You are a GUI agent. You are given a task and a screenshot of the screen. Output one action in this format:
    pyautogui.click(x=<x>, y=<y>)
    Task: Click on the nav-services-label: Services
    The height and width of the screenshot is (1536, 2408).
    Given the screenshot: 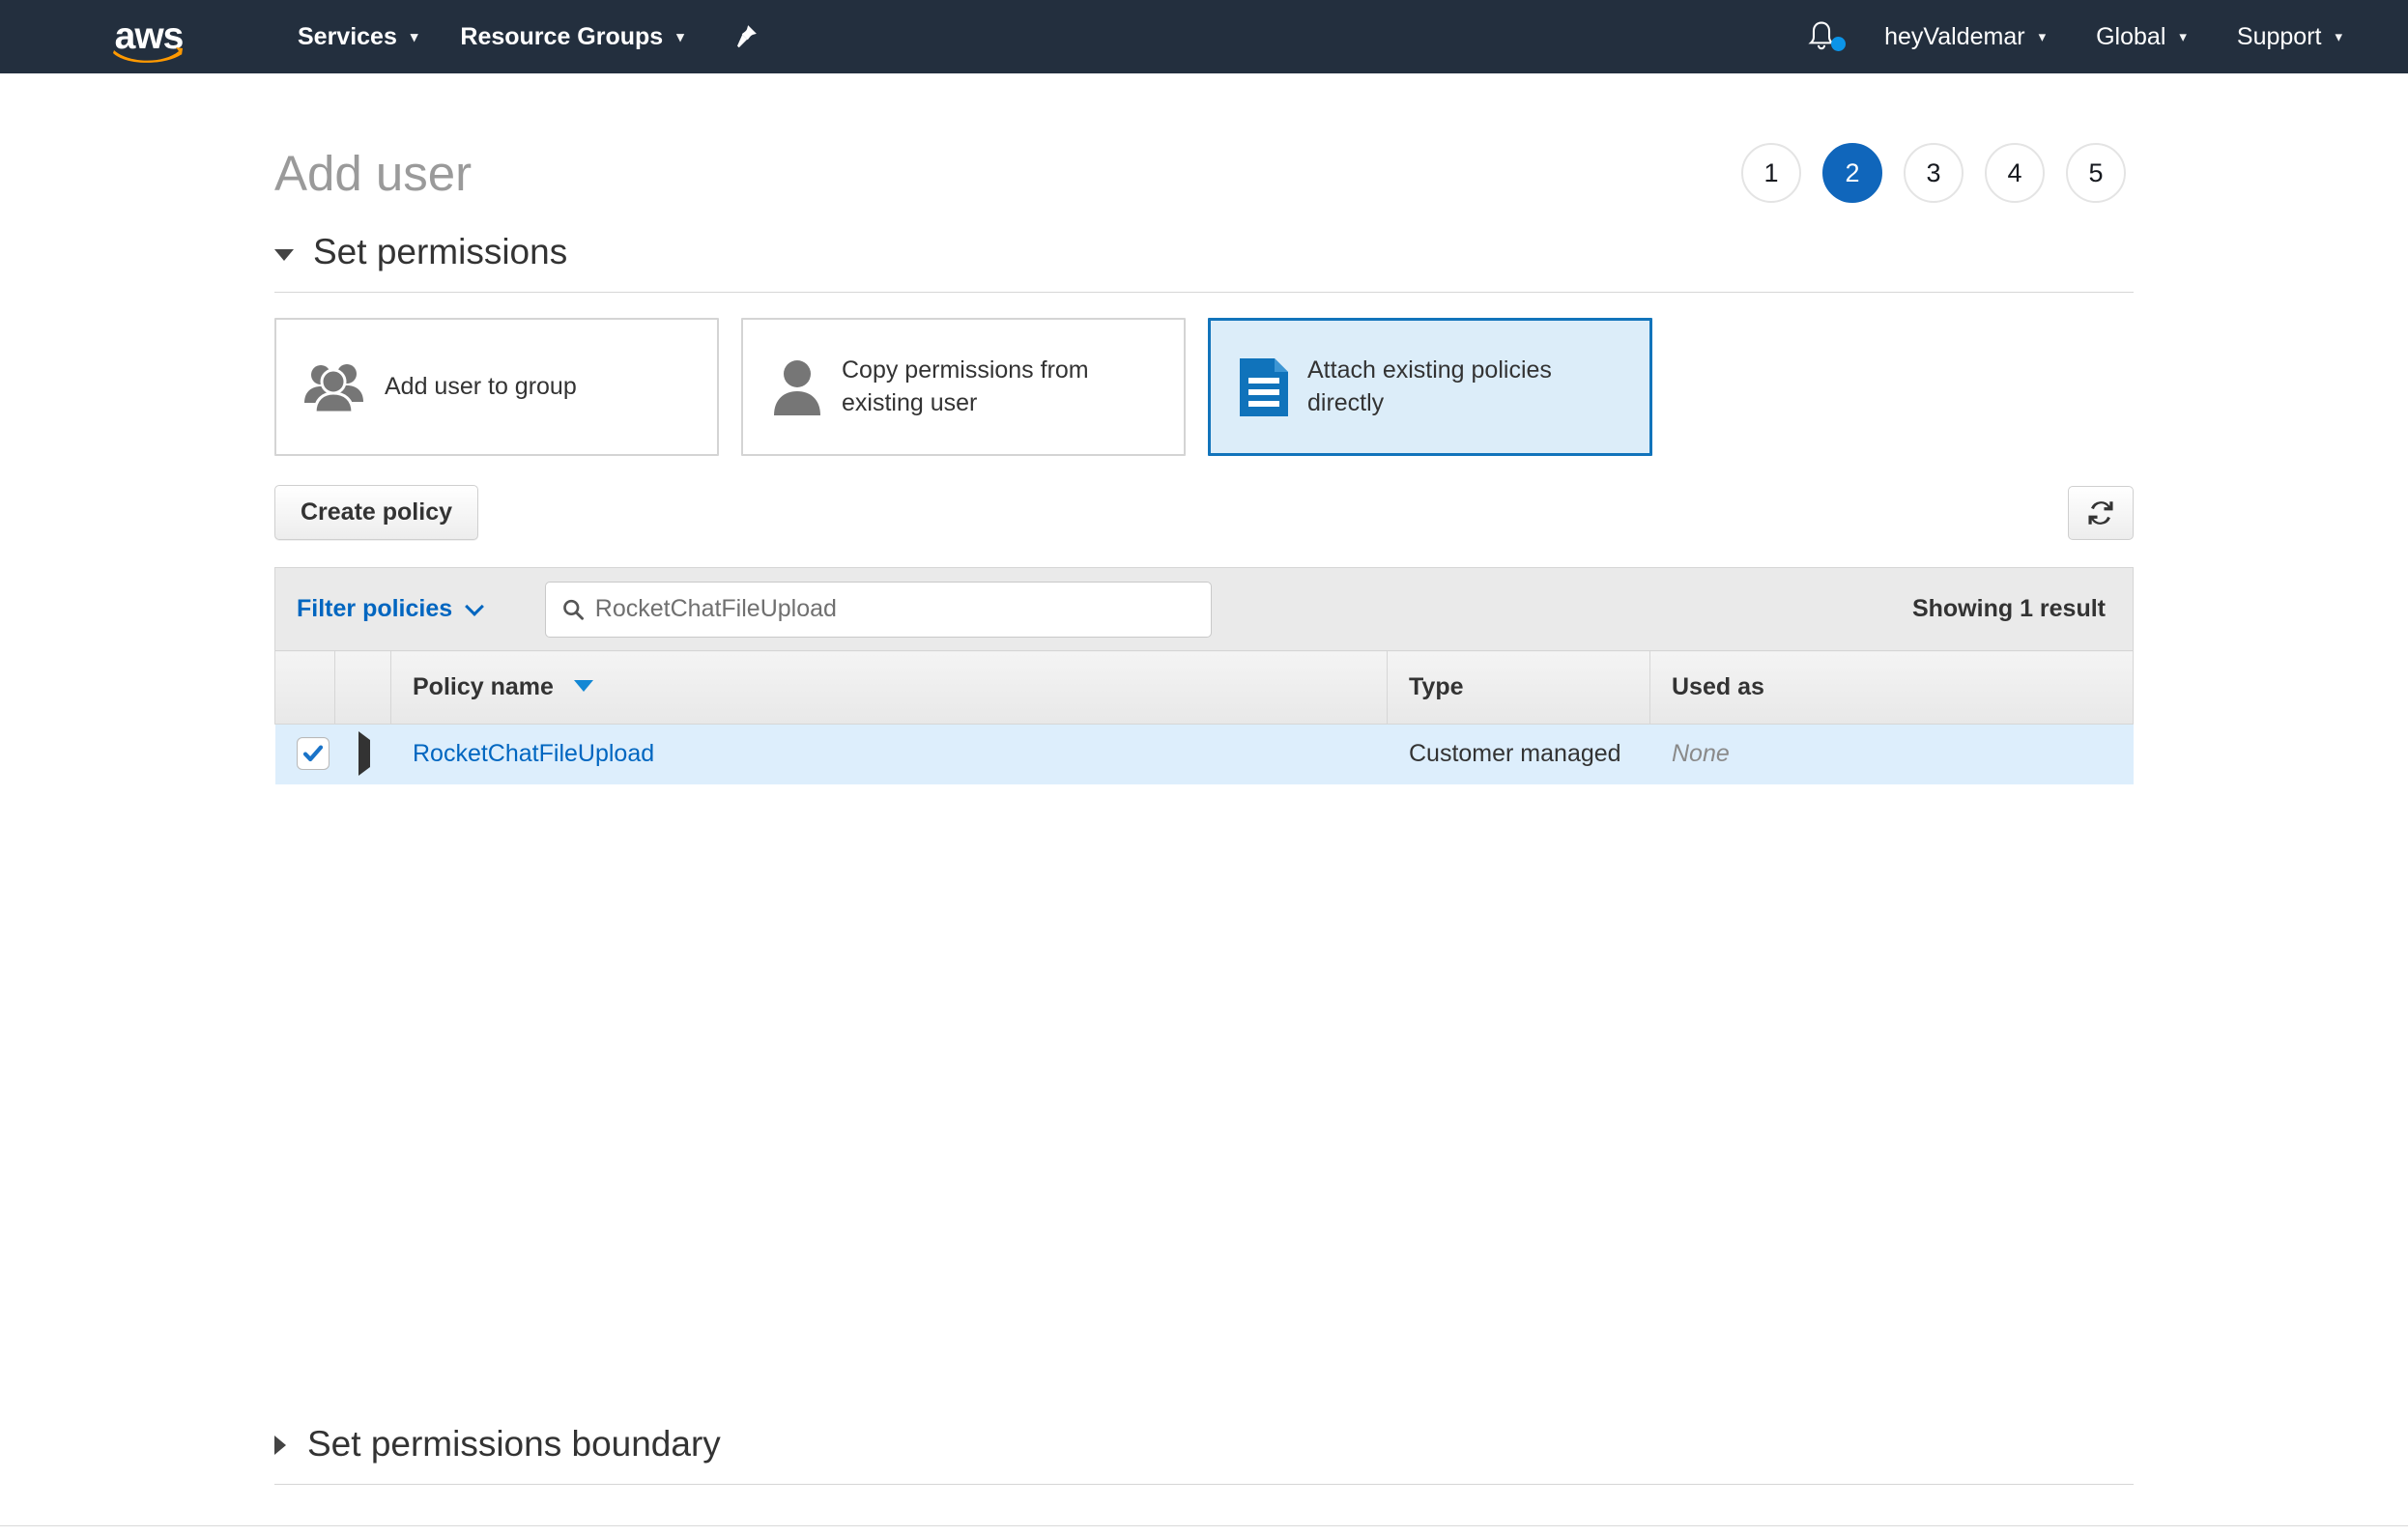 What is the action you would take?
    pyautogui.click(x=348, y=36)
    